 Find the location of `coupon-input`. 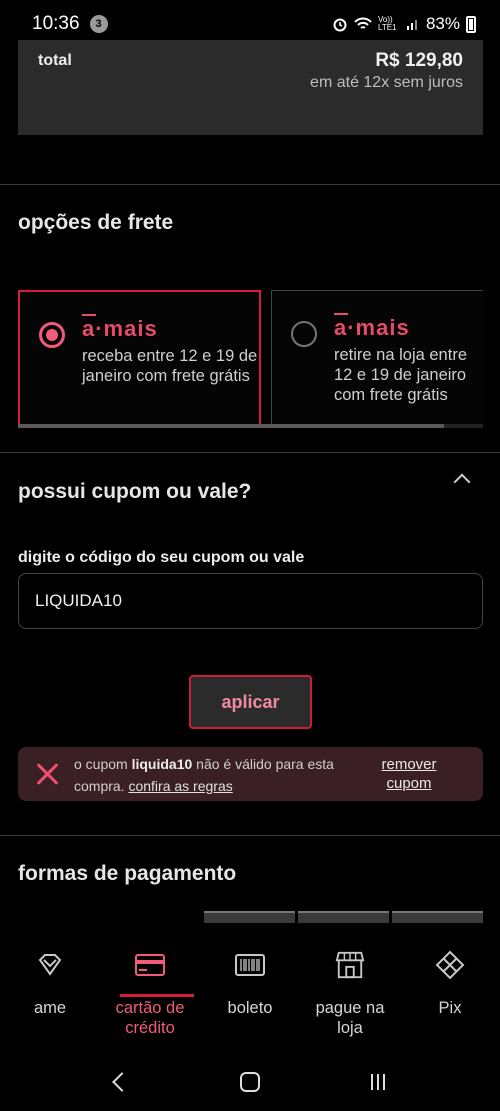

coupon-input is located at coordinates (250, 601).